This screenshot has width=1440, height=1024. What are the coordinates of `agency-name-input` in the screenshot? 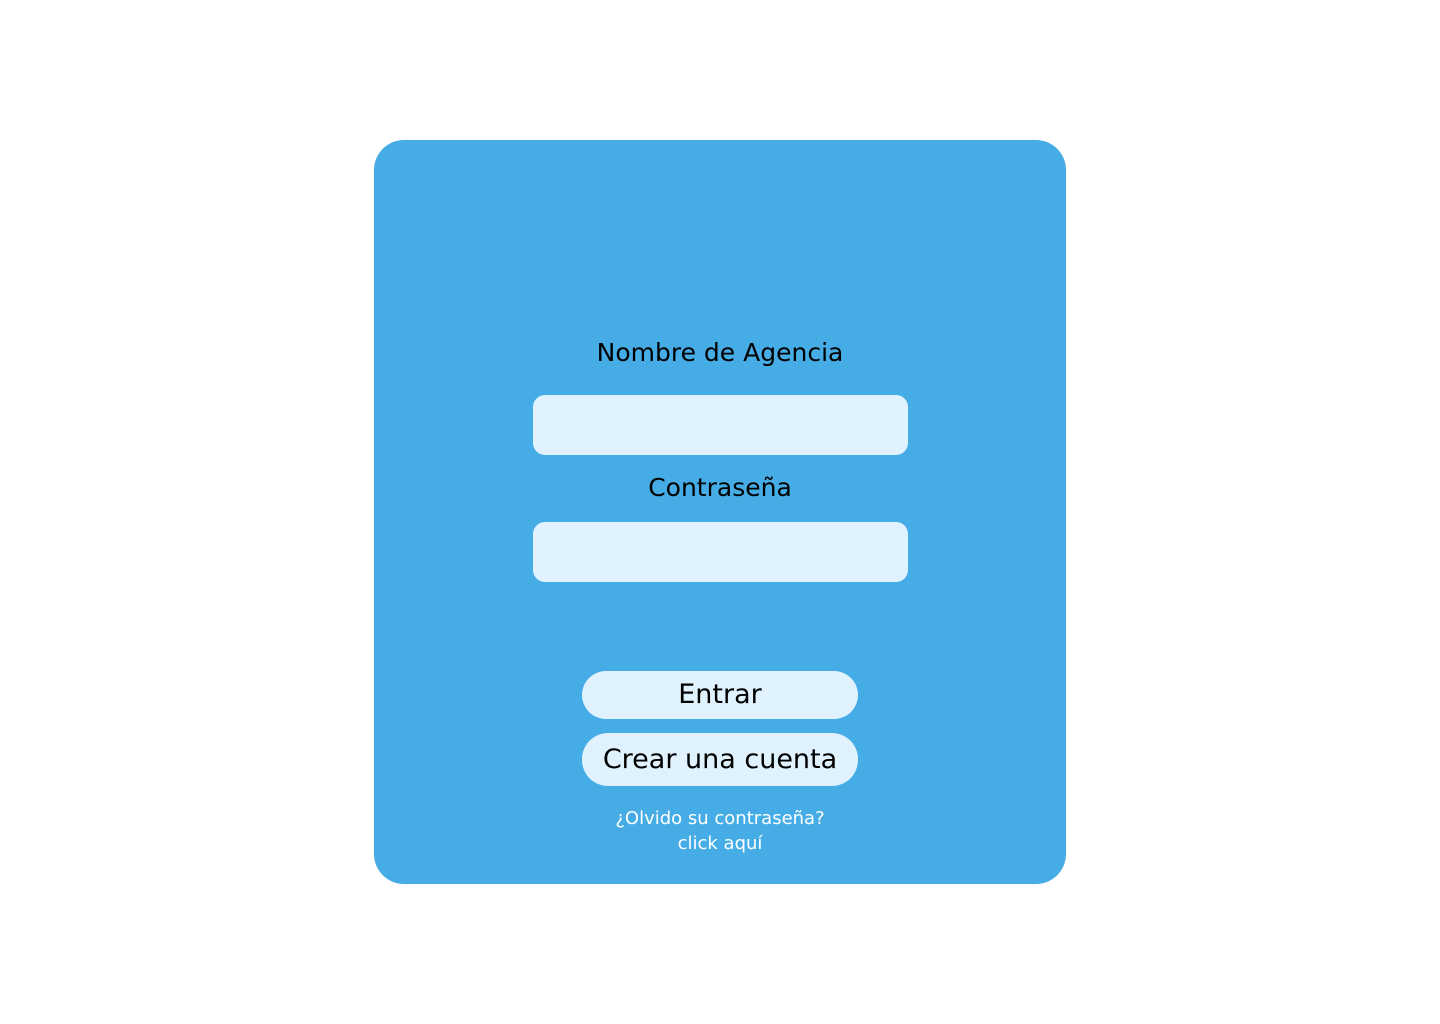 It's located at (720, 425).